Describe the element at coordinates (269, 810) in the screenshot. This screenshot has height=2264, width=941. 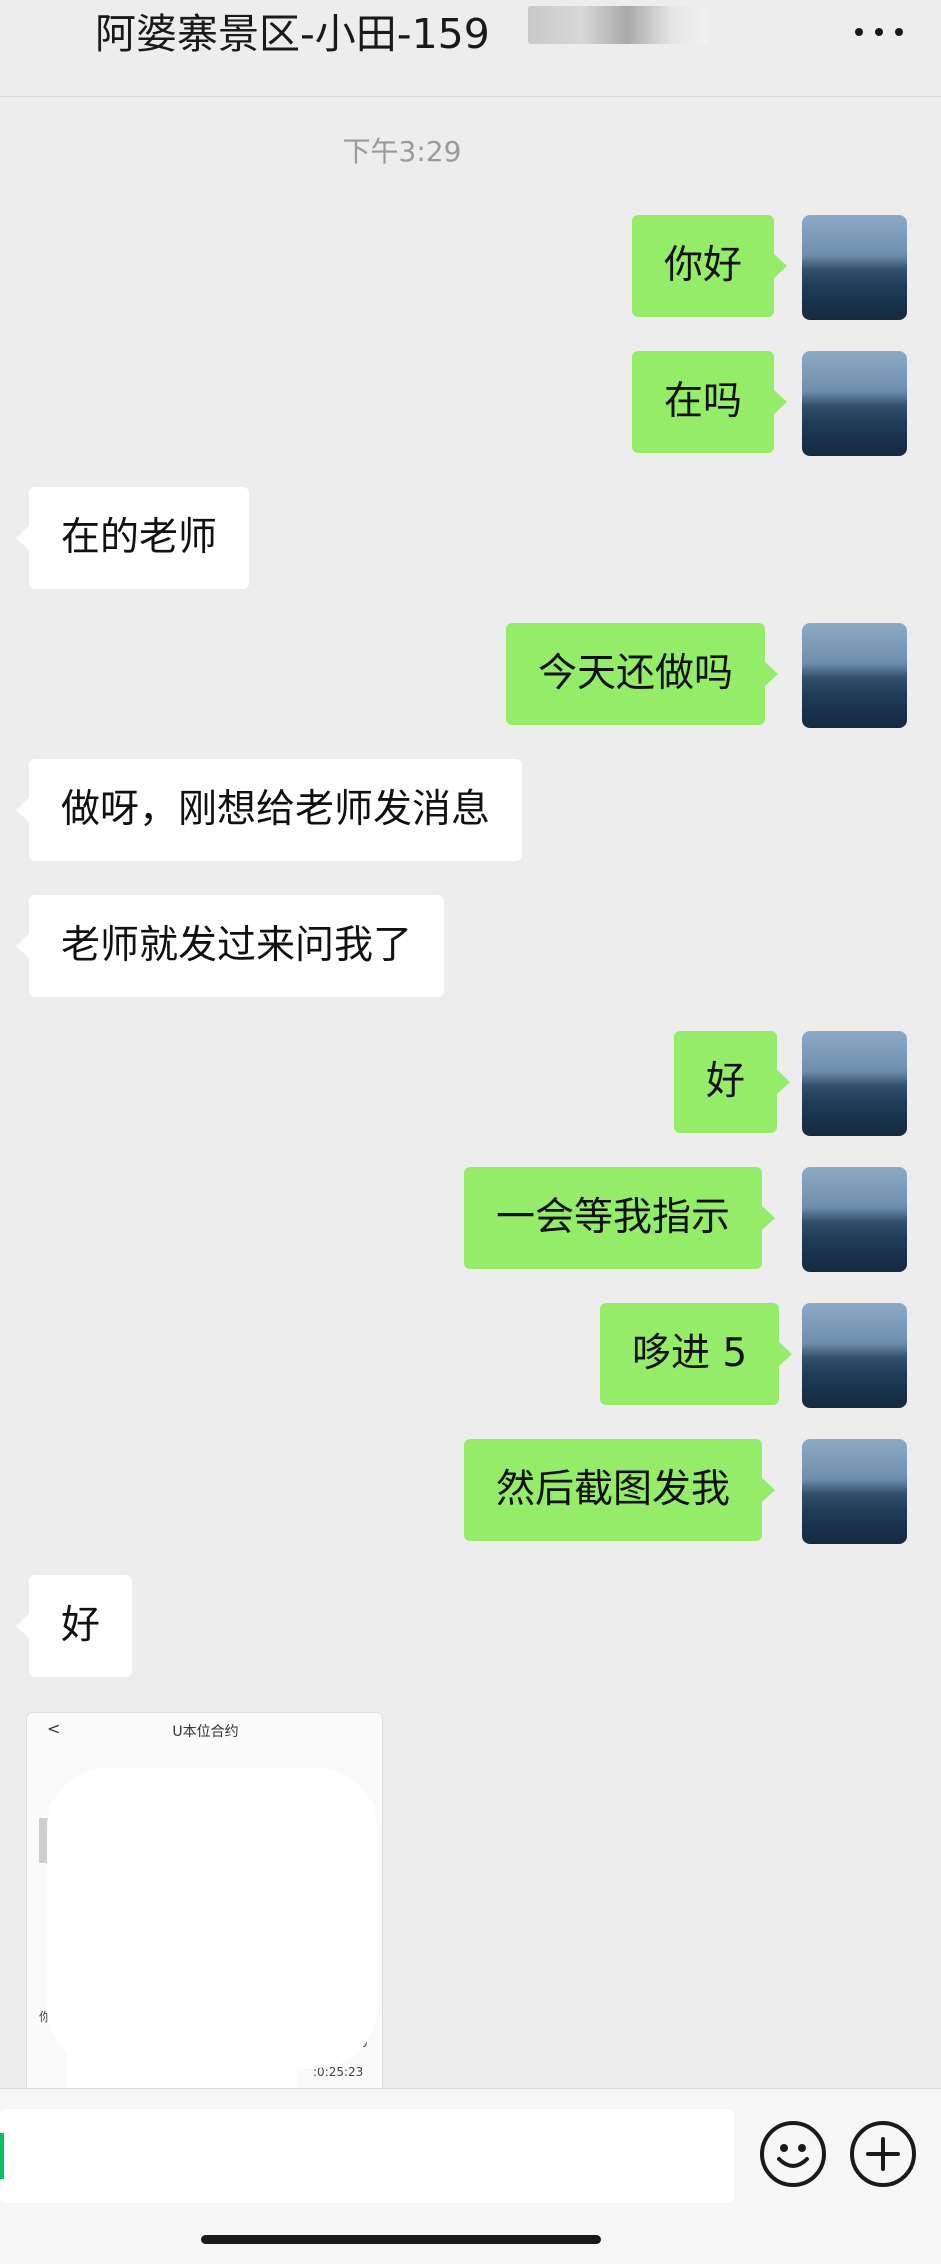
I see `message-bubble-incoming: 做呀，刚想给老师发消息` at that location.